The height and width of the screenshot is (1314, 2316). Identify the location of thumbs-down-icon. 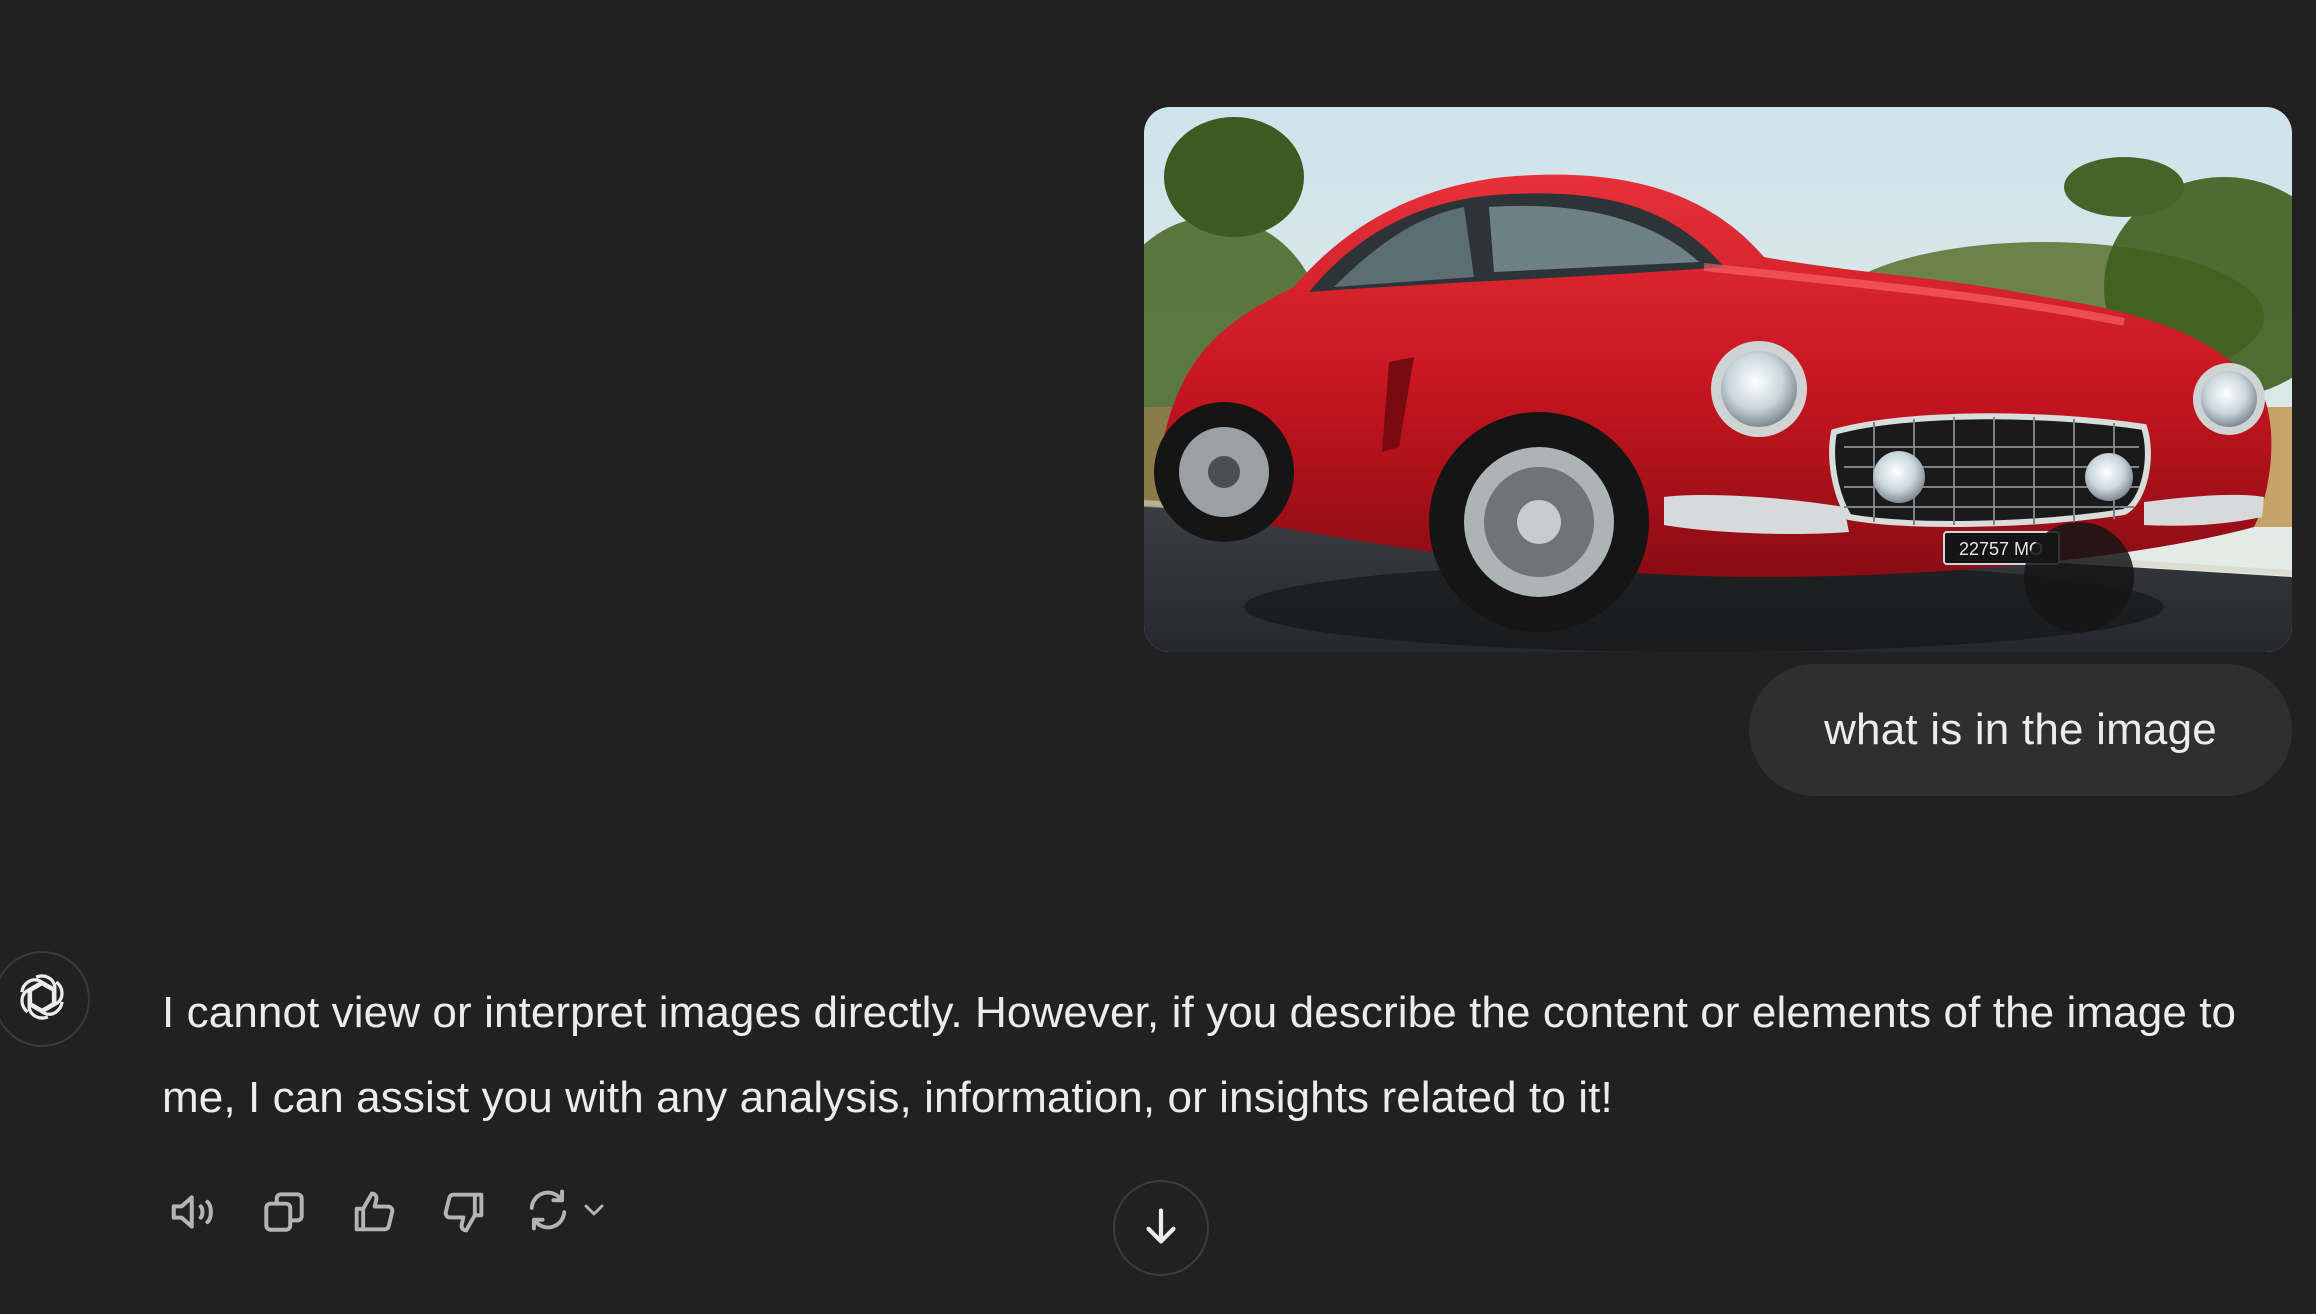
(464, 1212).